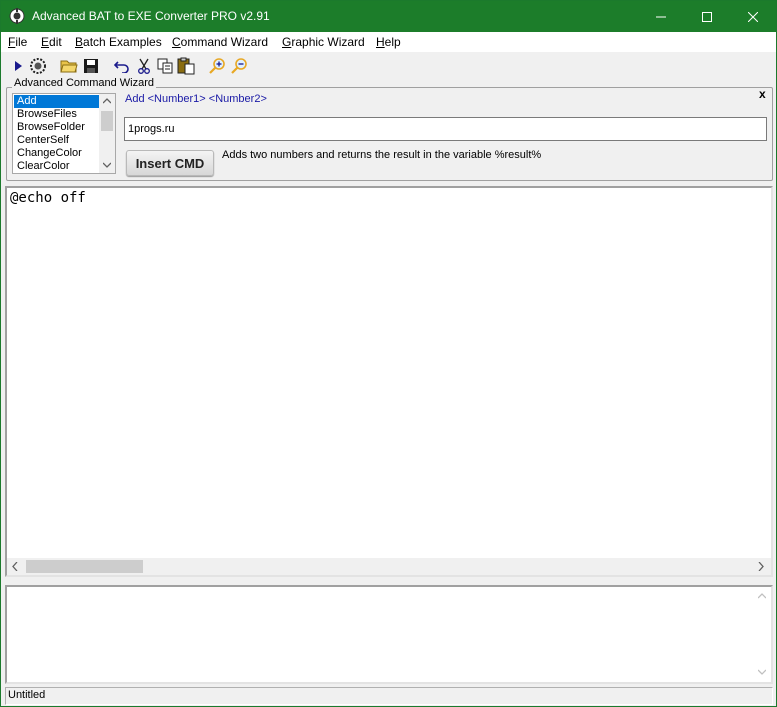 The height and width of the screenshot is (707, 777). Describe the element at coordinates (753, 16) in the screenshot. I see `close-button` at that location.